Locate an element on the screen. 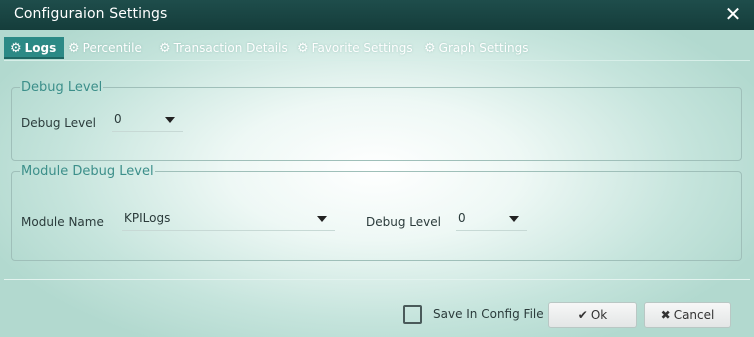 Image resolution: width=754 pixels, height=337 pixels. check-icon: ✔ is located at coordinates (582, 315).